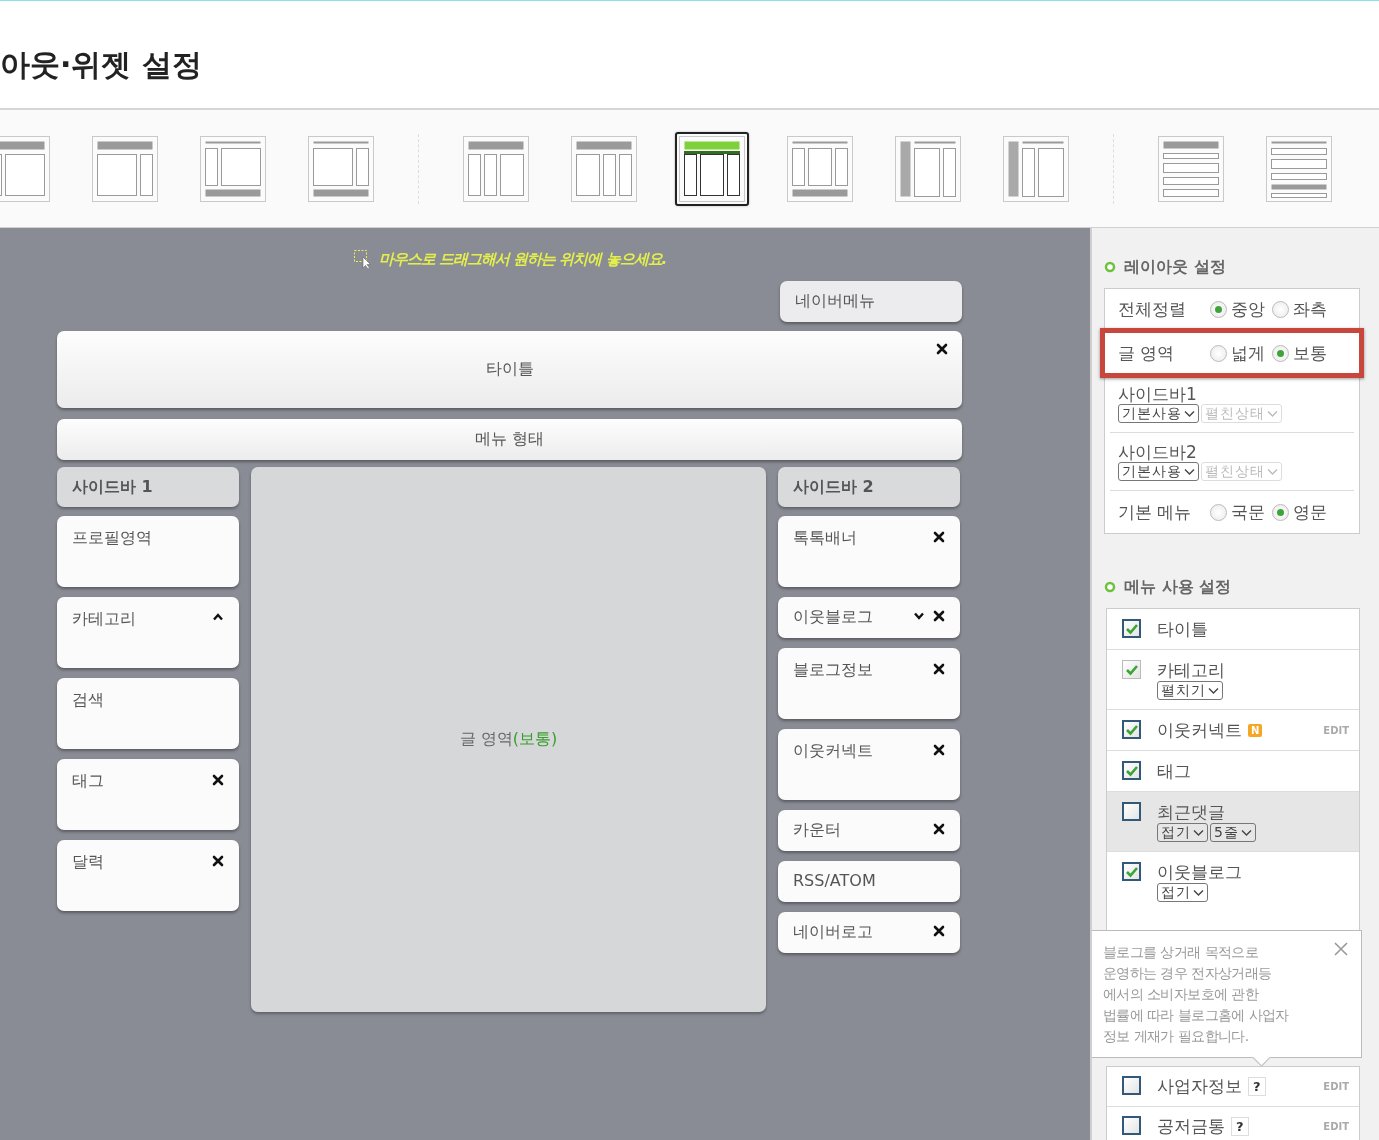 This screenshot has height=1140, width=1379. What do you see at coordinates (88, 862) in the screenshot?
I see `widget-label: 달력` at bounding box center [88, 862].